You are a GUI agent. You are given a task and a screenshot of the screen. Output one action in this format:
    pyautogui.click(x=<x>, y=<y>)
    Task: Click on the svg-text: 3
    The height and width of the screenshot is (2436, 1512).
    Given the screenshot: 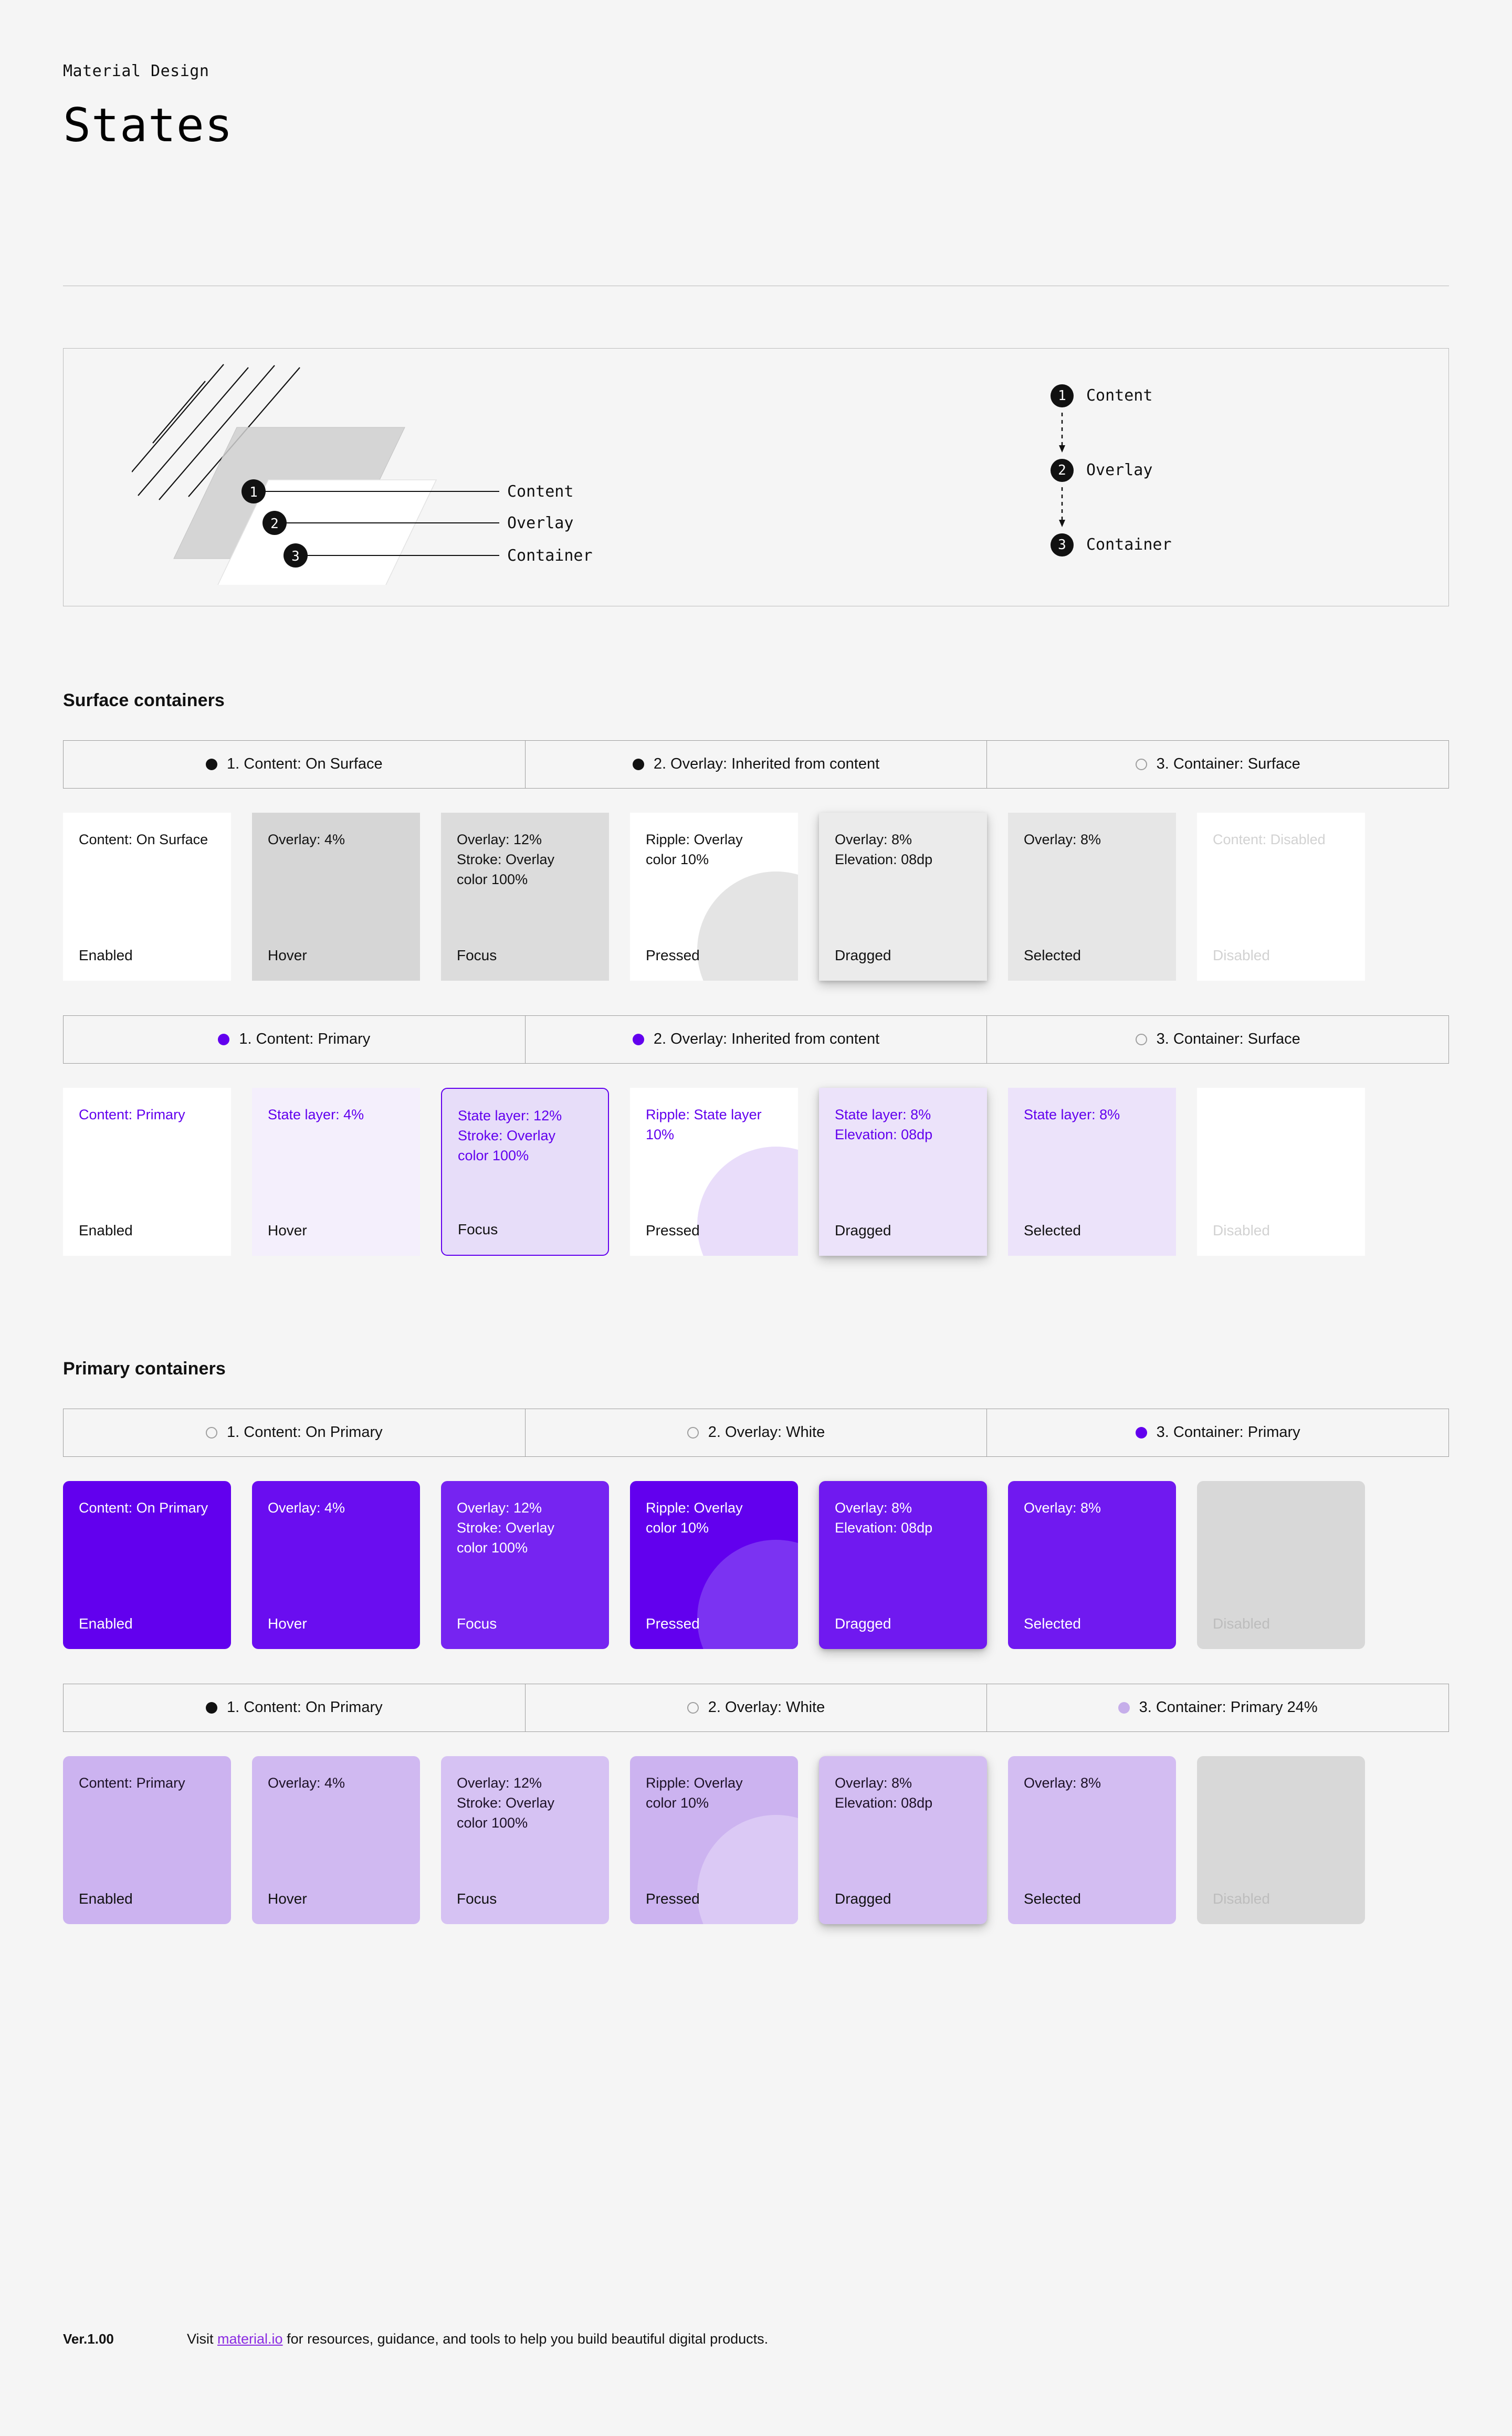 What is the action you would take?
    pyautogui.click(x=295, y=556)
    